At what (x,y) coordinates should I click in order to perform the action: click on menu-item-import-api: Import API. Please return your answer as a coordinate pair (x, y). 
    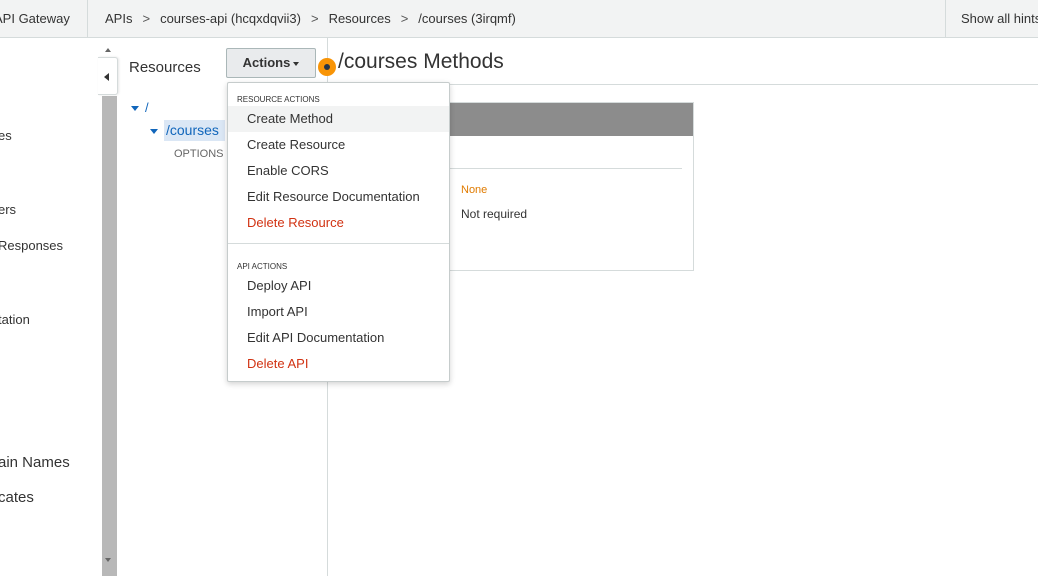
    Looking at the image, I should click on (338, 312).